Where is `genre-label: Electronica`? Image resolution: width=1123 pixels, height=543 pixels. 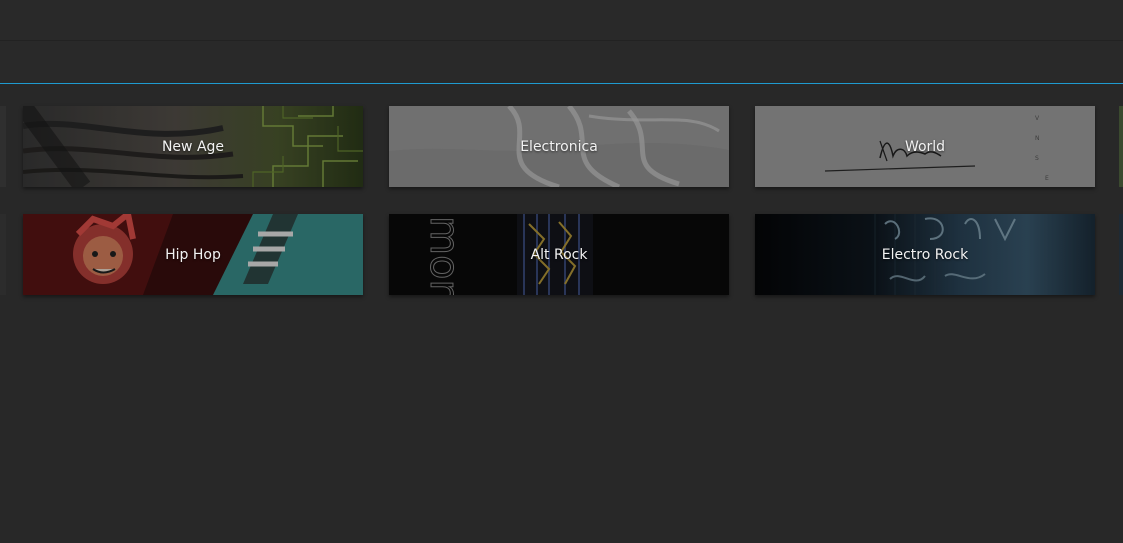
genre-label: Electronica is located at coordinates (559, 146).